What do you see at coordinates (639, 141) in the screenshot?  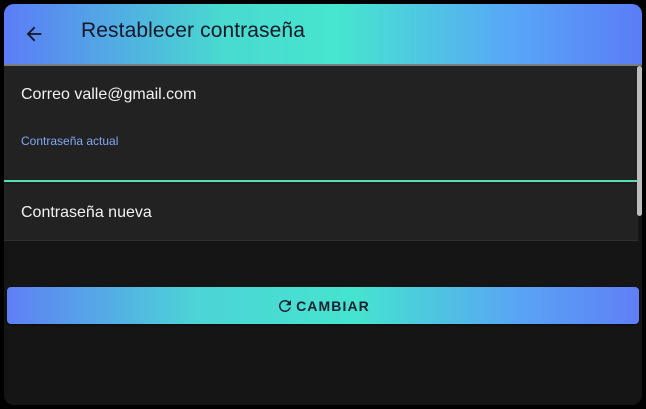 I see `scrollbar` at bounding box center [639, 141].